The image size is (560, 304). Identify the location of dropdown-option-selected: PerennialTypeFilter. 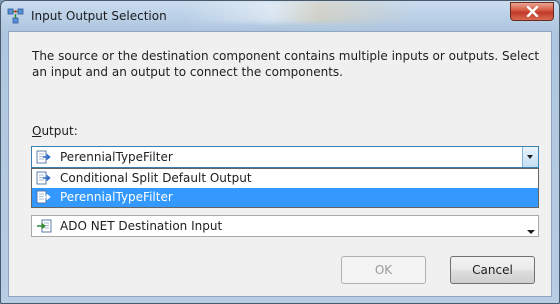
(285, 197).